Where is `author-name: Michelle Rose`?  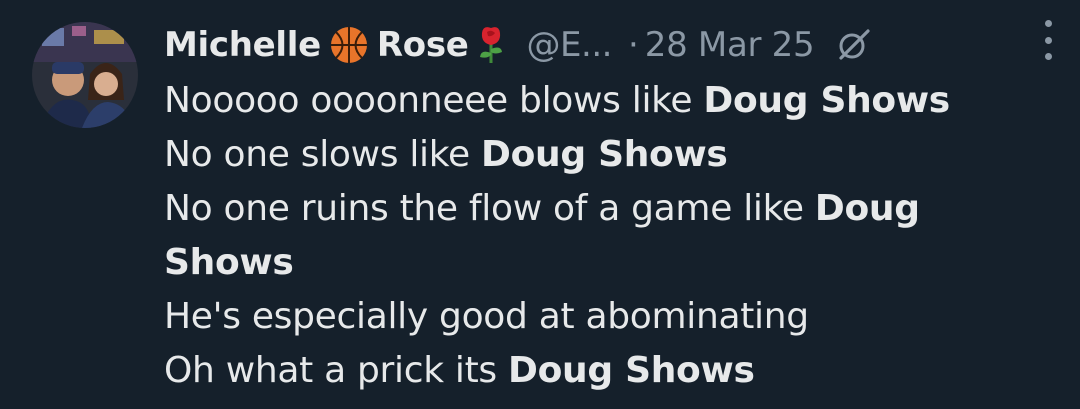
author-name: Michelle Rose is located at coordinates (338, 45).